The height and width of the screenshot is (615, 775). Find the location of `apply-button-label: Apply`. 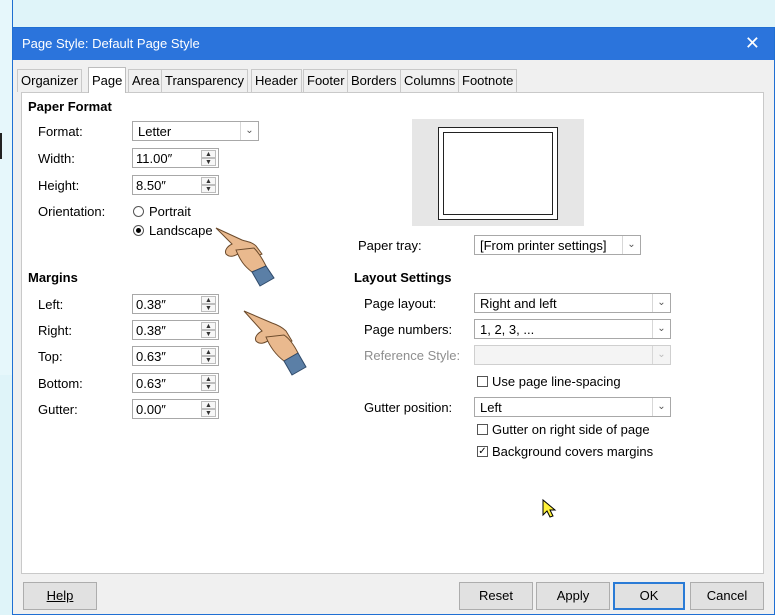

apply-button-label: Apply is located at coordinates (573, 595).